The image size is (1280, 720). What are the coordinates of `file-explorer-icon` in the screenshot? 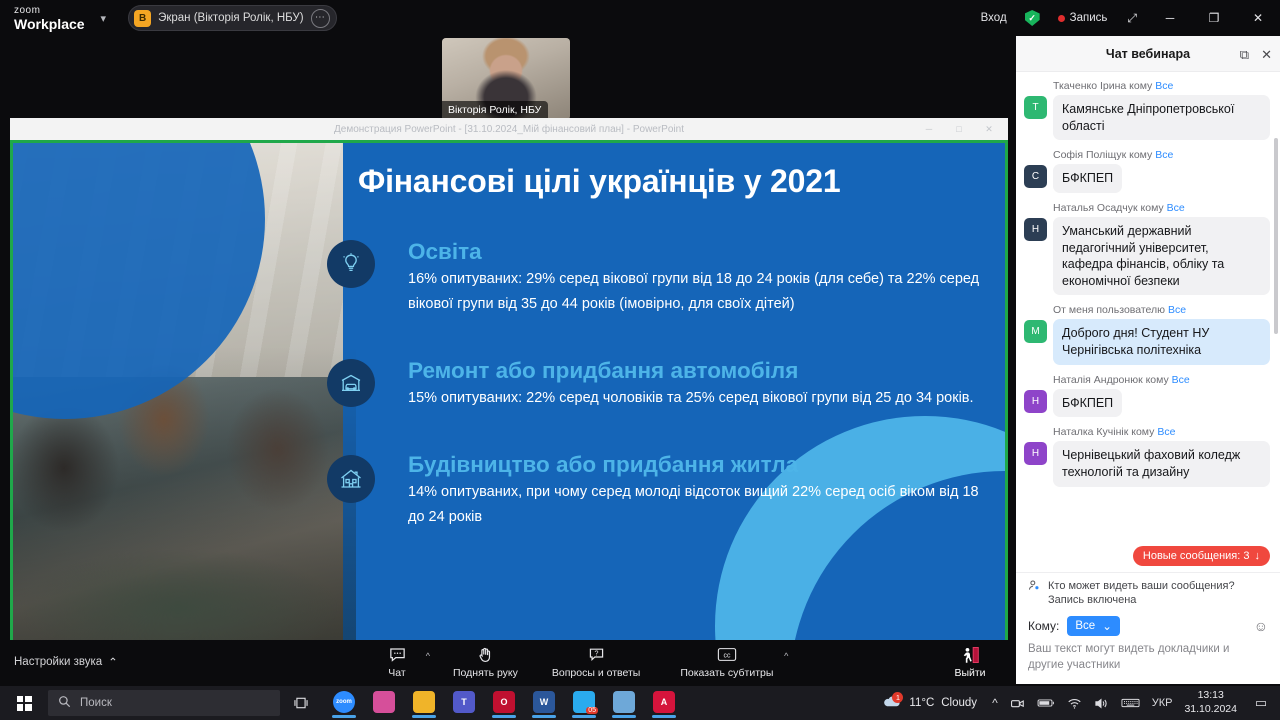 It's located at (424, 703).